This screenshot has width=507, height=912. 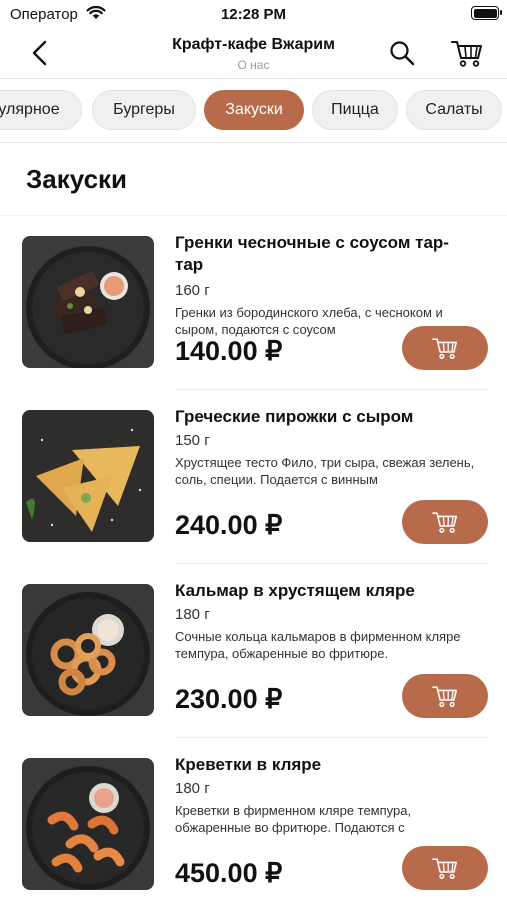 I want to click on dish-price: 230.00 ₽, so click(x=229, y=699).